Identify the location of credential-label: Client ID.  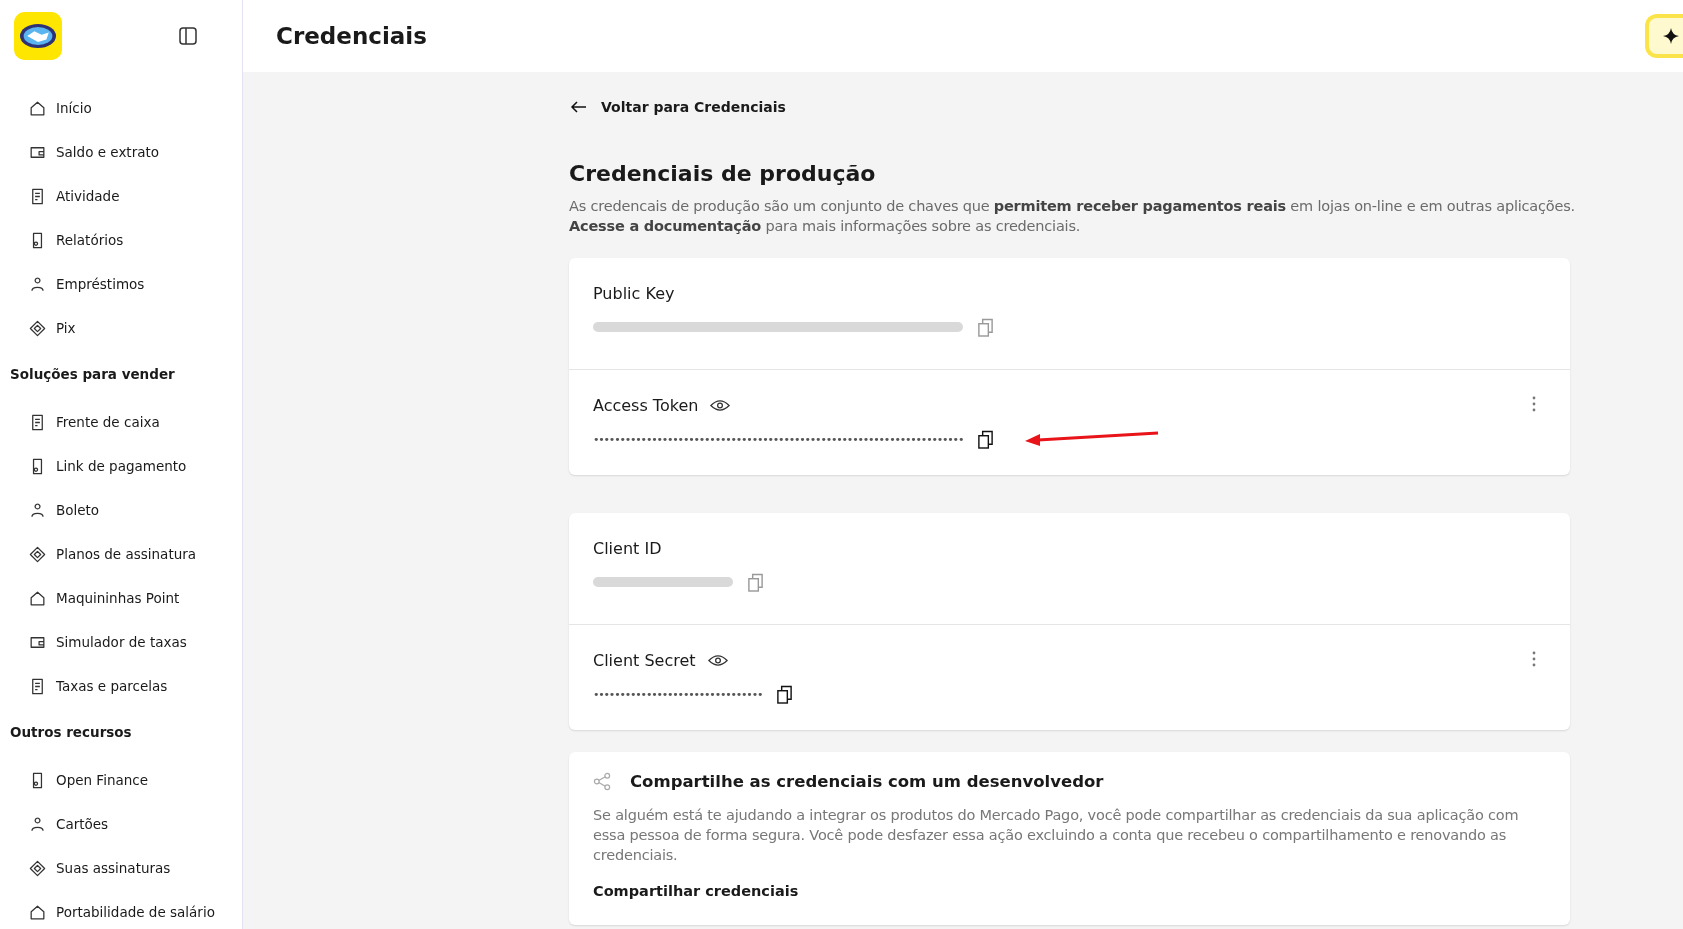
(627, 548).